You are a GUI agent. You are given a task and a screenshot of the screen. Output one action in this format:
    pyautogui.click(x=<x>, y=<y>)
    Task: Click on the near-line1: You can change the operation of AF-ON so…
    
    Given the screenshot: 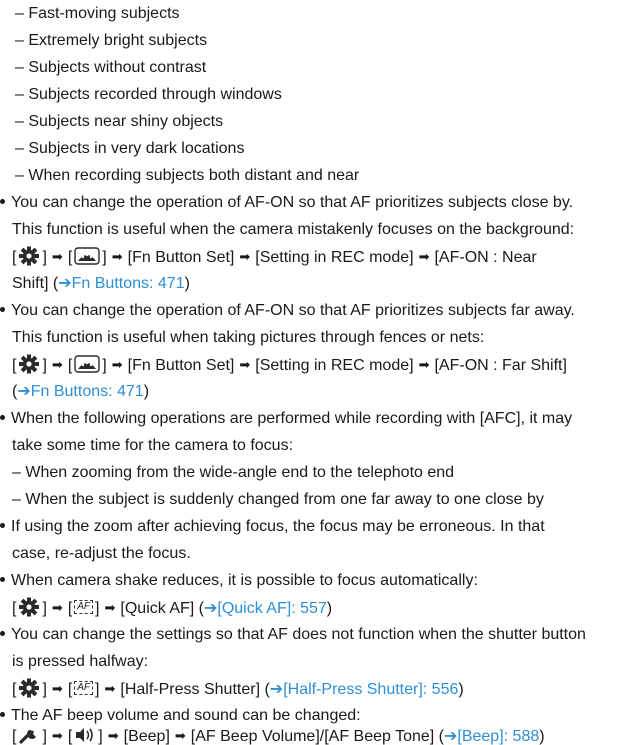 What is the action you would take?
    pyautogui.click(x=292, y=202)
    